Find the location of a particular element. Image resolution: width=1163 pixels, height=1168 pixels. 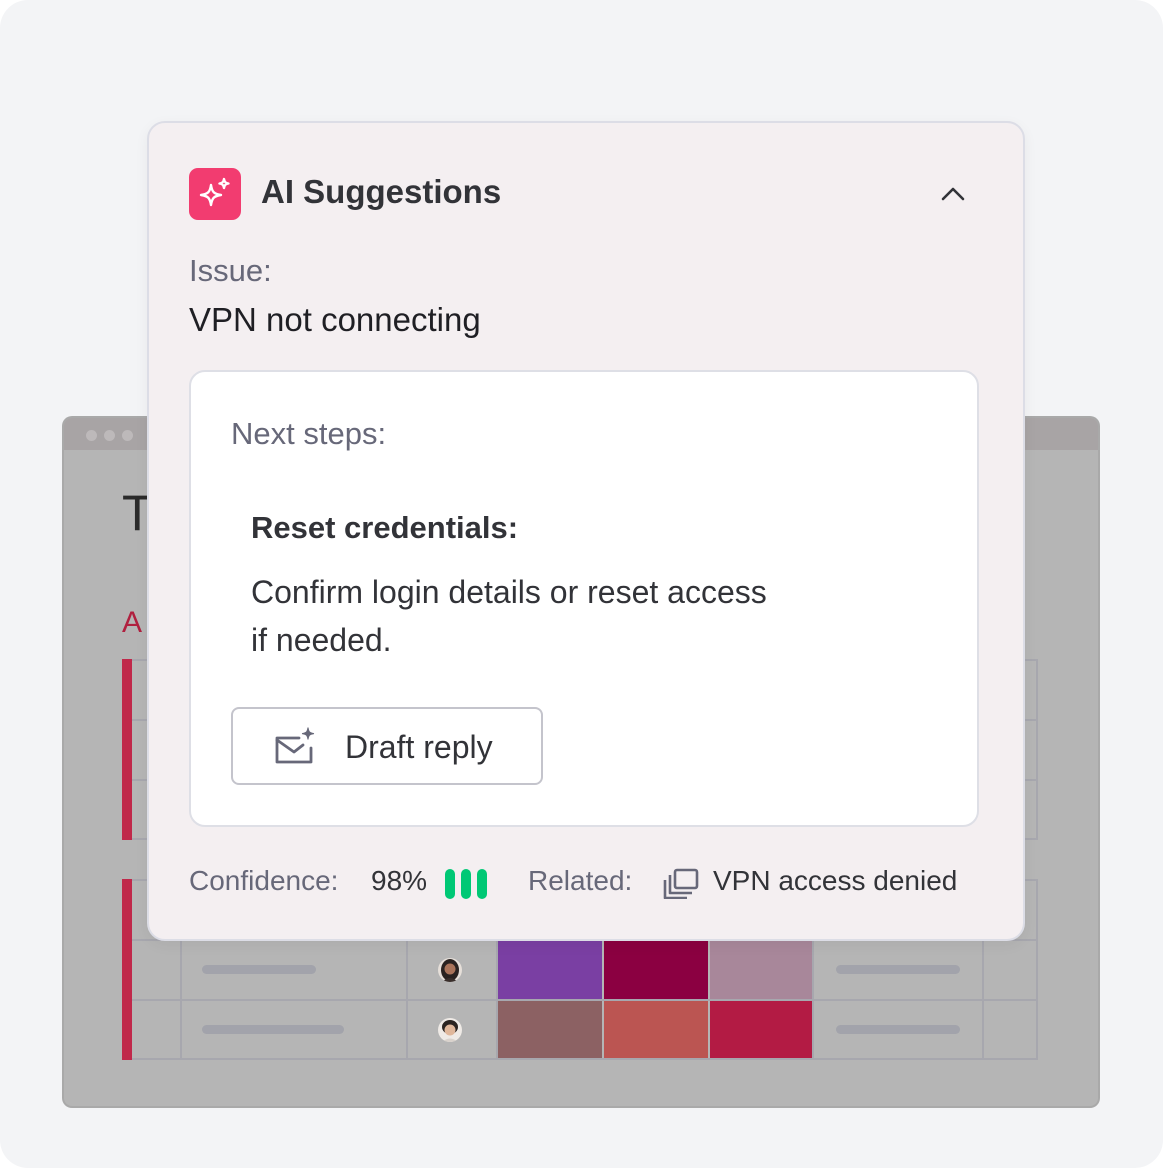

issue-value: VPN not connecting is located at coordinates (335, 319).